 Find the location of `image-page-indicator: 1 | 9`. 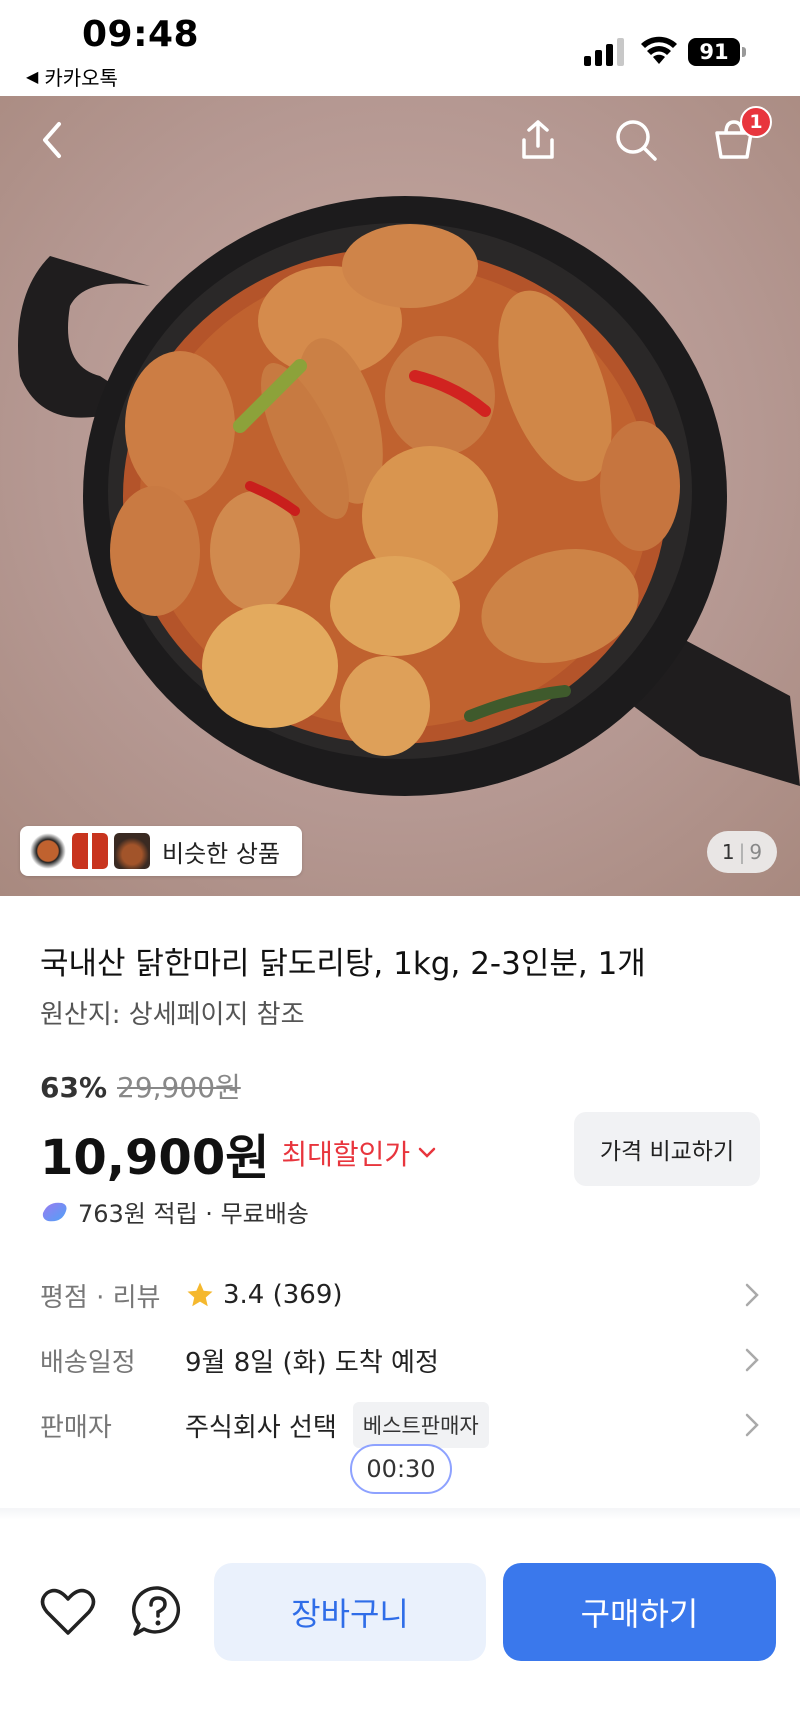

image-page-indicator: 1 | 9 is located at coordinates (742, 852).